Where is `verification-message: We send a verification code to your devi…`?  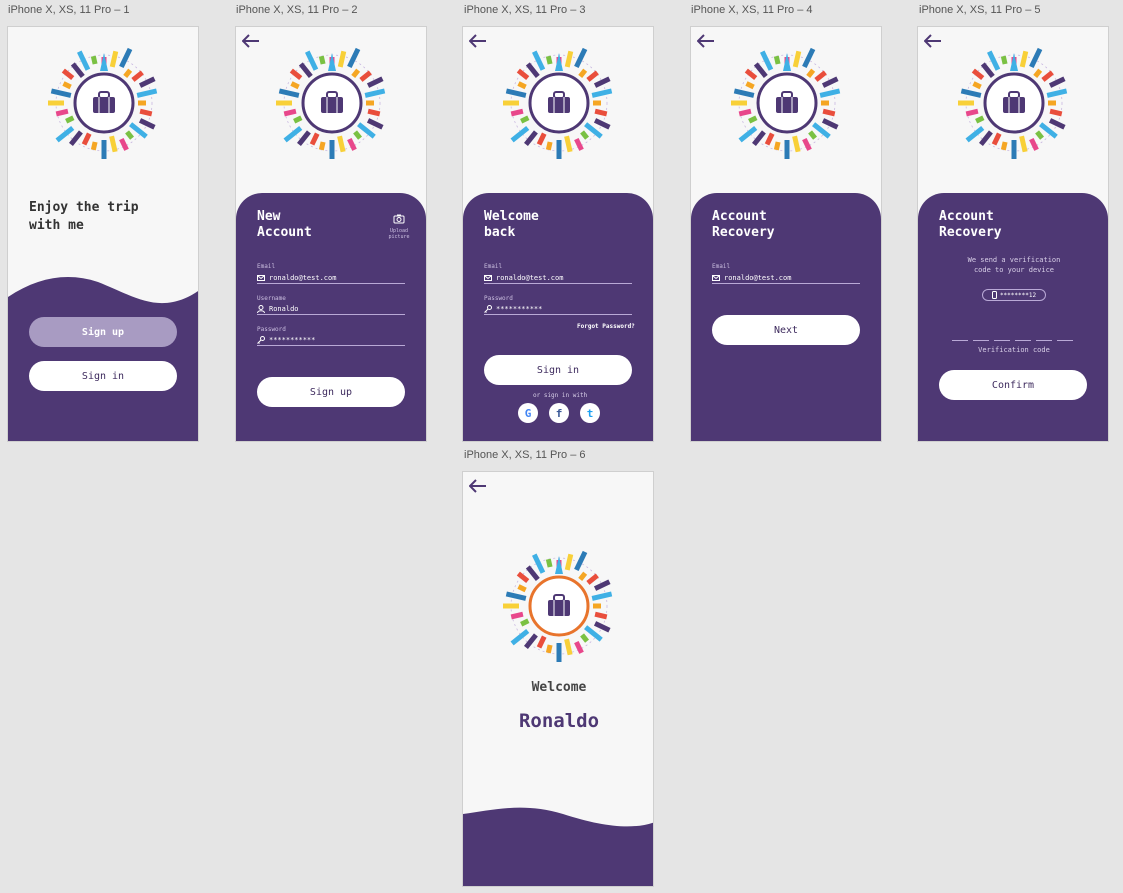 verification-message: We send a verification code to your devi… is located at coordinates (1014, 265).